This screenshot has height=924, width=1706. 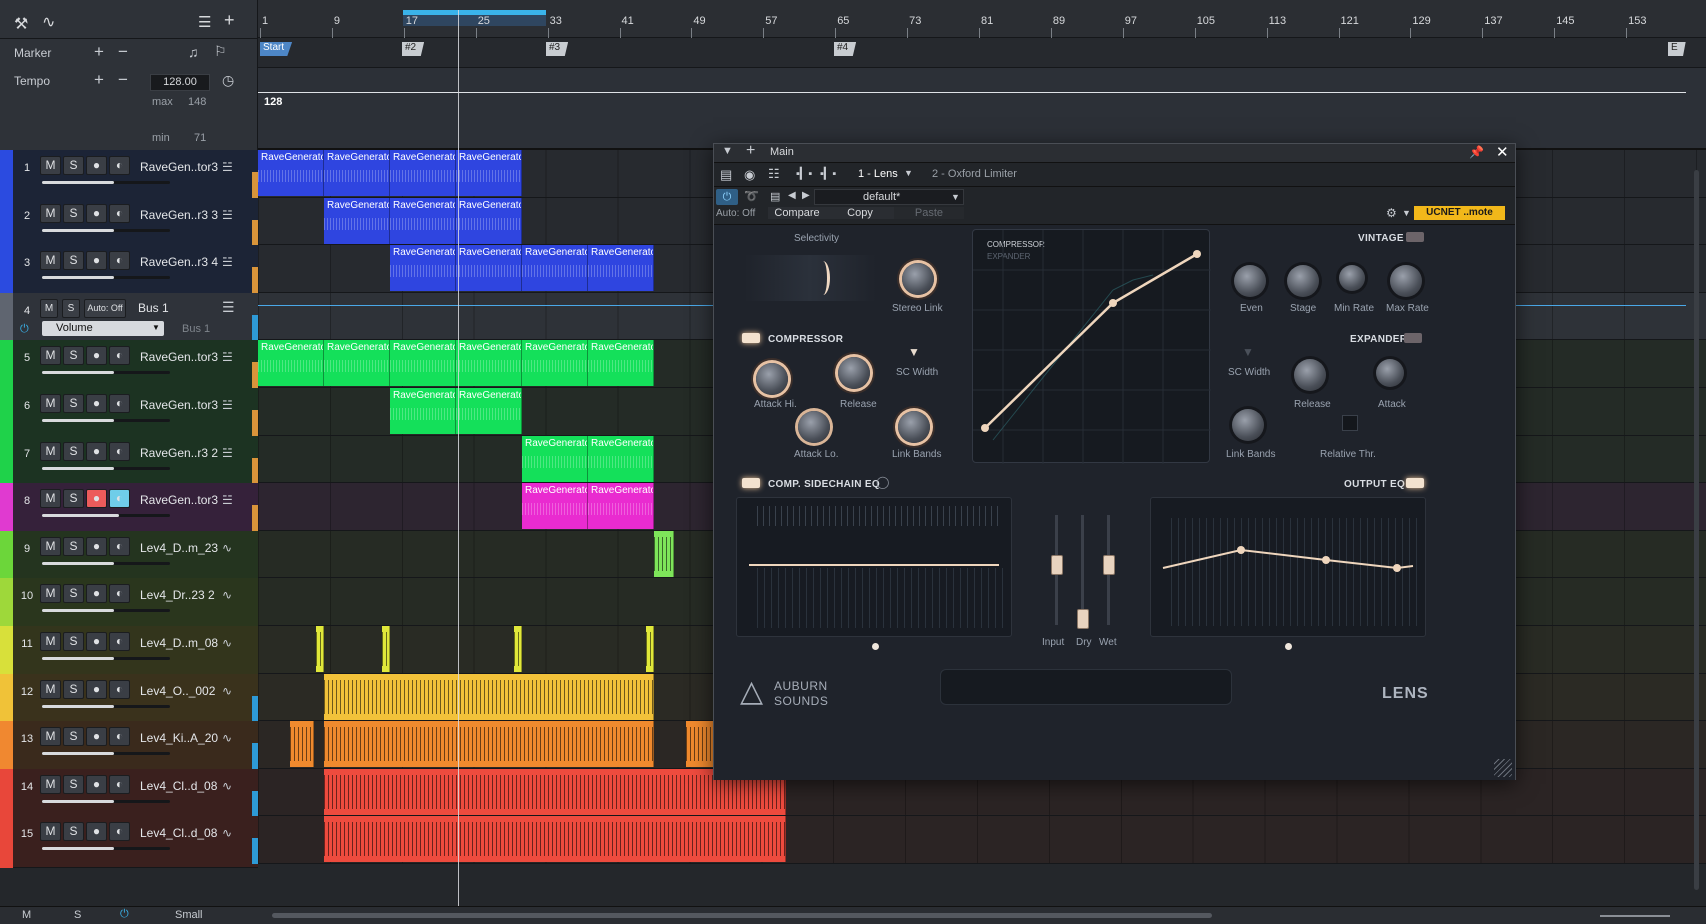 What do you see at coordinates (1310, 375) in the screenshot?
I see `exp-release-knob` at bounding box center [1310, 375].